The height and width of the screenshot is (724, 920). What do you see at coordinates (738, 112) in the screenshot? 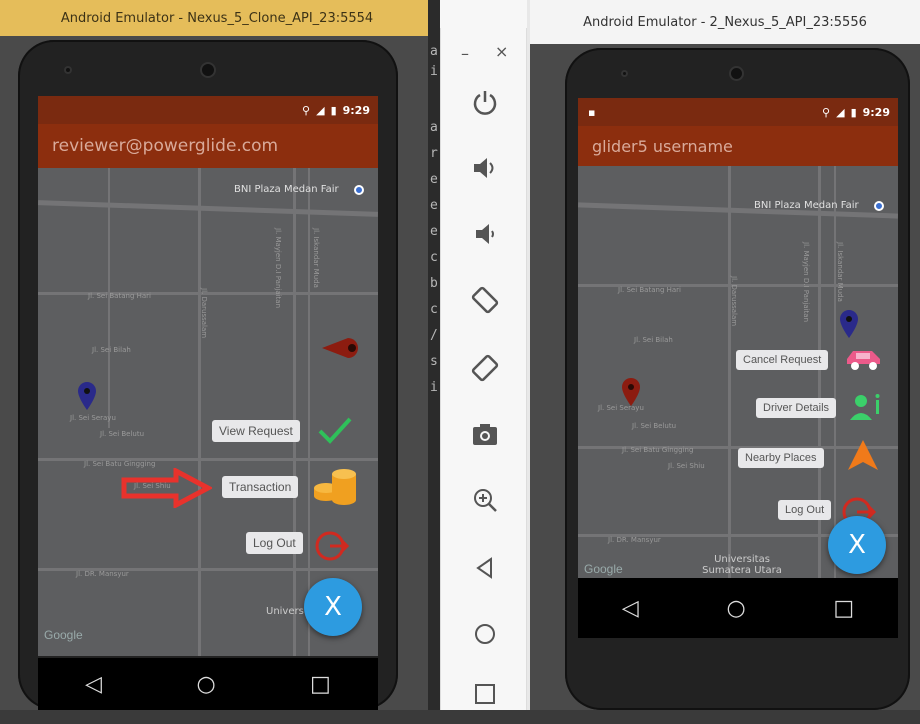
I see `status-bar: ▪ ⚲ ◢ ▮ 9:29` at bounding box center [738, 112].